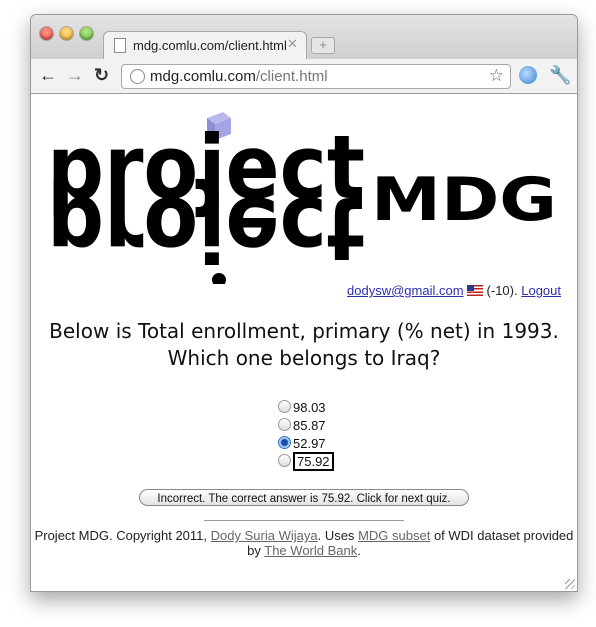  Describe the element at coordinates (496, 76) in the screenshot. I see `bookmark-star-icon: ☆` at that location.